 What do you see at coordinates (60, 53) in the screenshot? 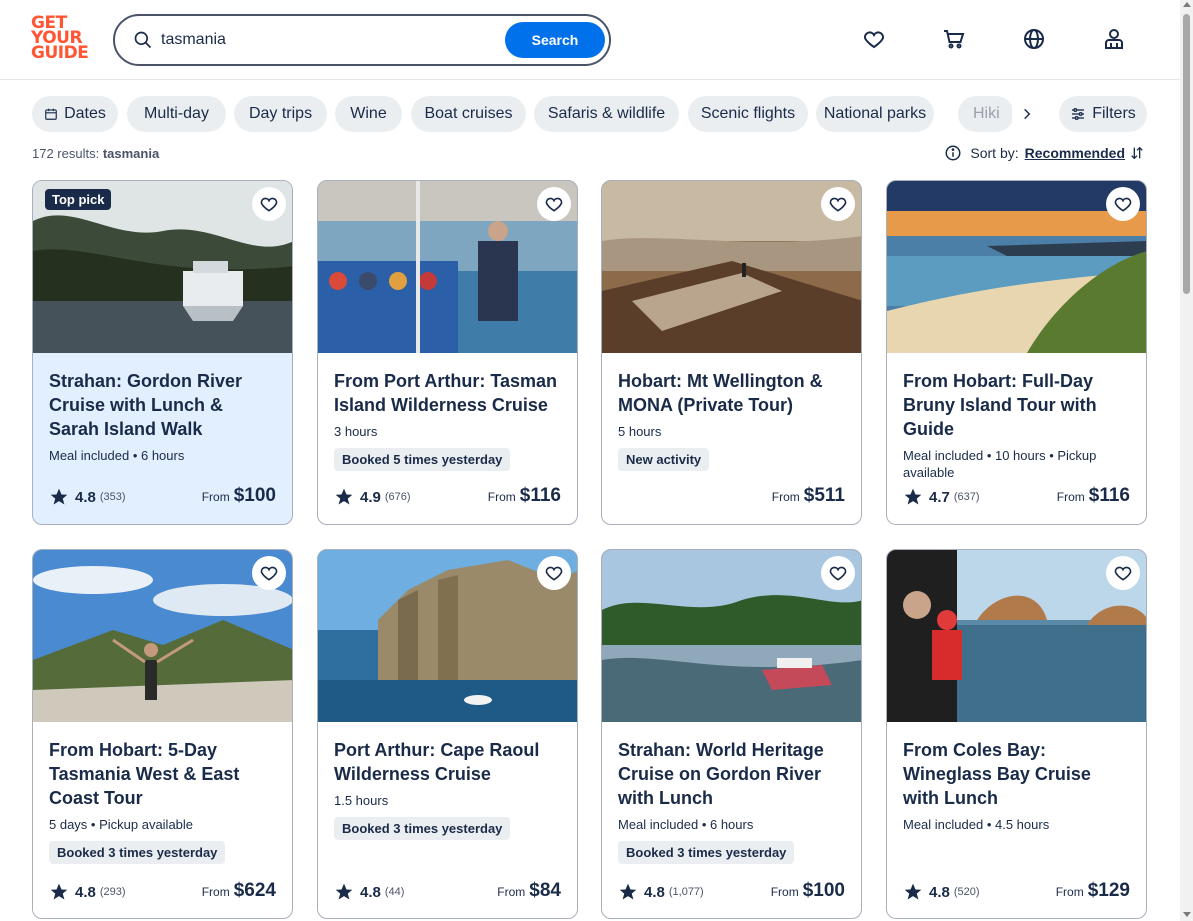
I see `logo-line-3: GUIDE` at bounding box center [60, 53].